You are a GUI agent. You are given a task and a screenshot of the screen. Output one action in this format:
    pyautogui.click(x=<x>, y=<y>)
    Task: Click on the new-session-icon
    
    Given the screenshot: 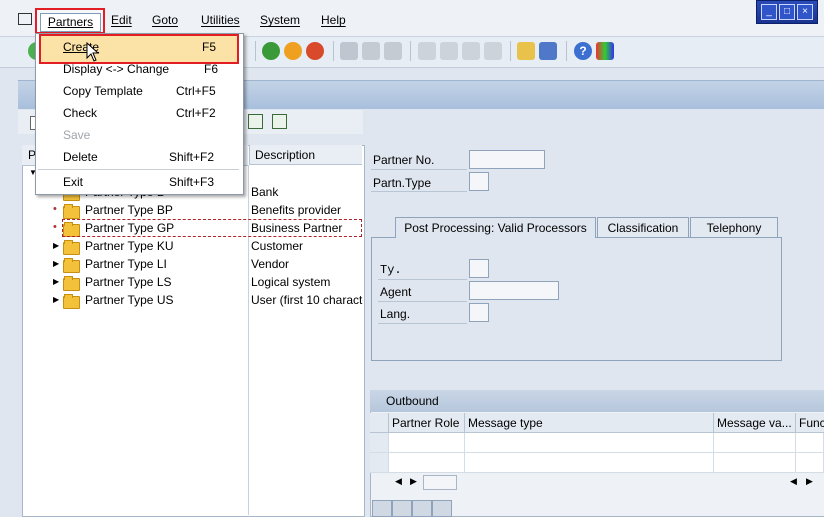 What is the action you would take?
    pyautogui.click(x=526, y=51)
    